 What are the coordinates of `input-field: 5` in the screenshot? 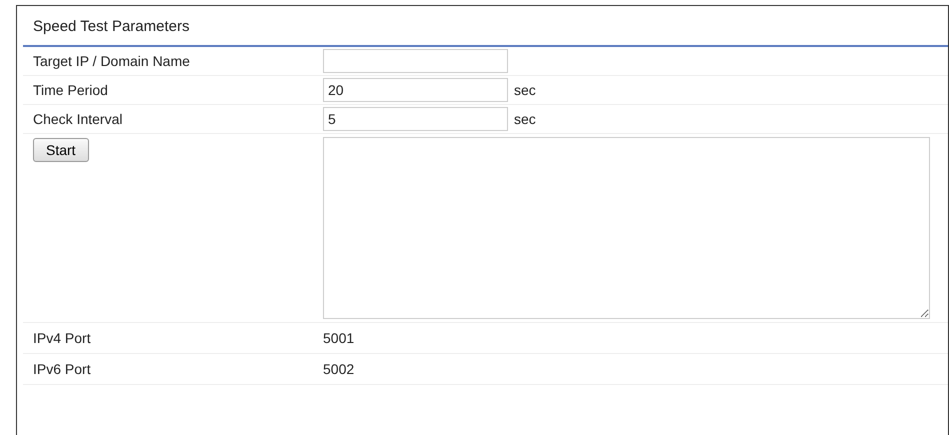 It's located at (415, 119).